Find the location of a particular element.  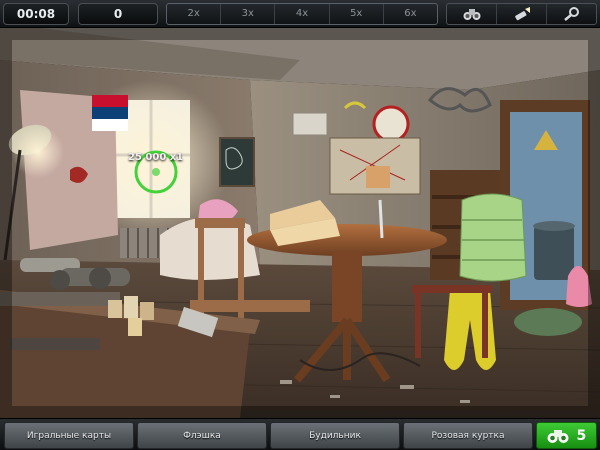

multiplier-bar: 2x 3x 4x 5x 6x is located at coordinates (302, 14).